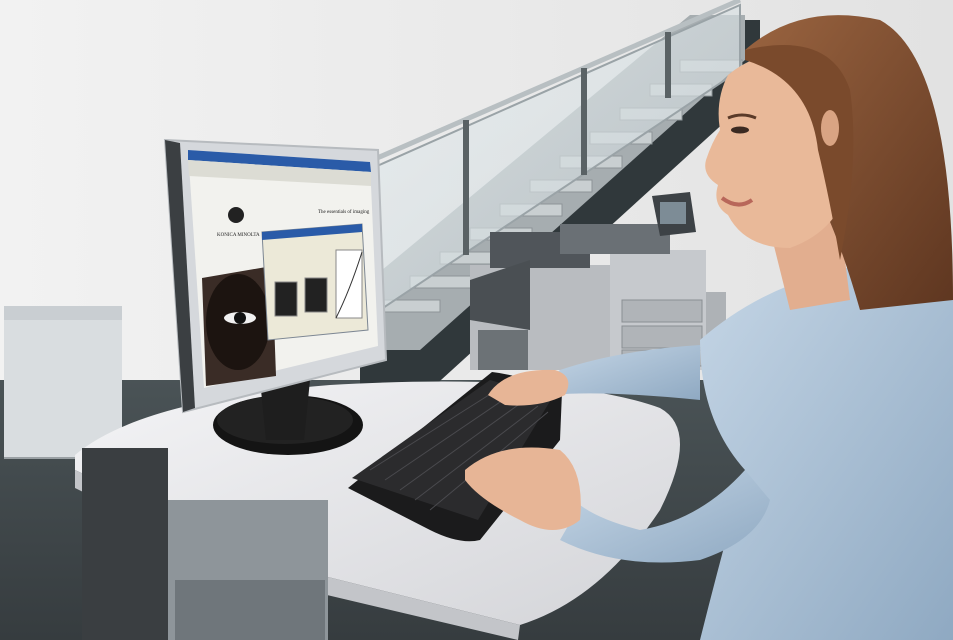  What do you see at coordinates (236, 215) in the screenshot?
I see `brand-logo` at bounding box center [236, 215].